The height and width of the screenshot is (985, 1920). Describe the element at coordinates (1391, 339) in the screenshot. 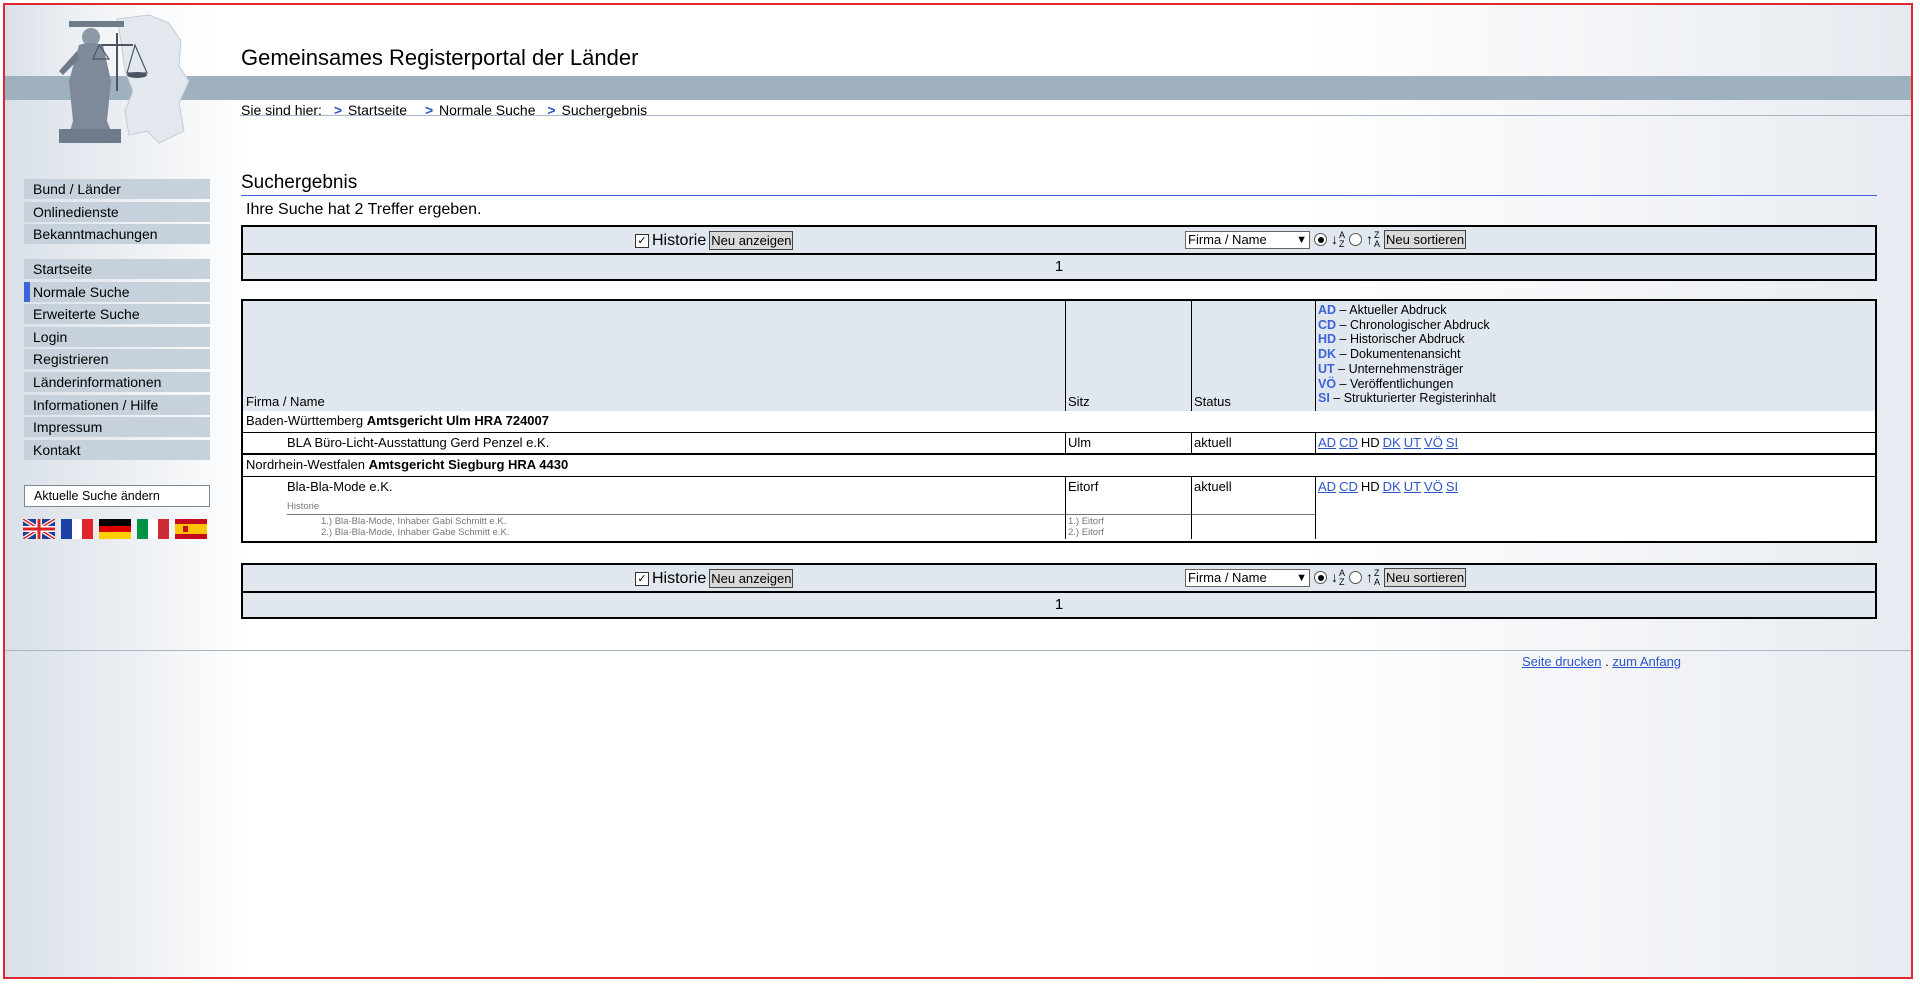

I see `legend-item: HD – Historischer Abdruck` at that location.